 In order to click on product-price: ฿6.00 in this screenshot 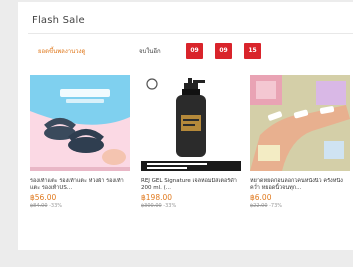, I will do `click(261, 197)`.